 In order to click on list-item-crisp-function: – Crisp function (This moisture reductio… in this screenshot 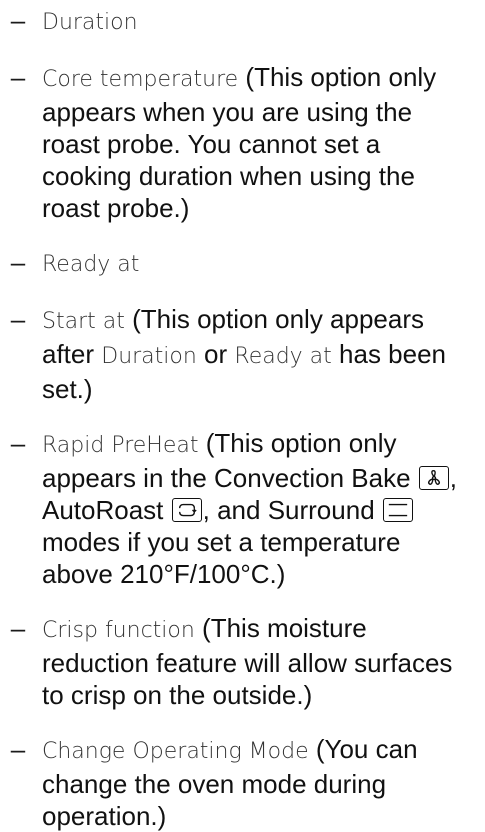, I will do `click(242, 661)`.